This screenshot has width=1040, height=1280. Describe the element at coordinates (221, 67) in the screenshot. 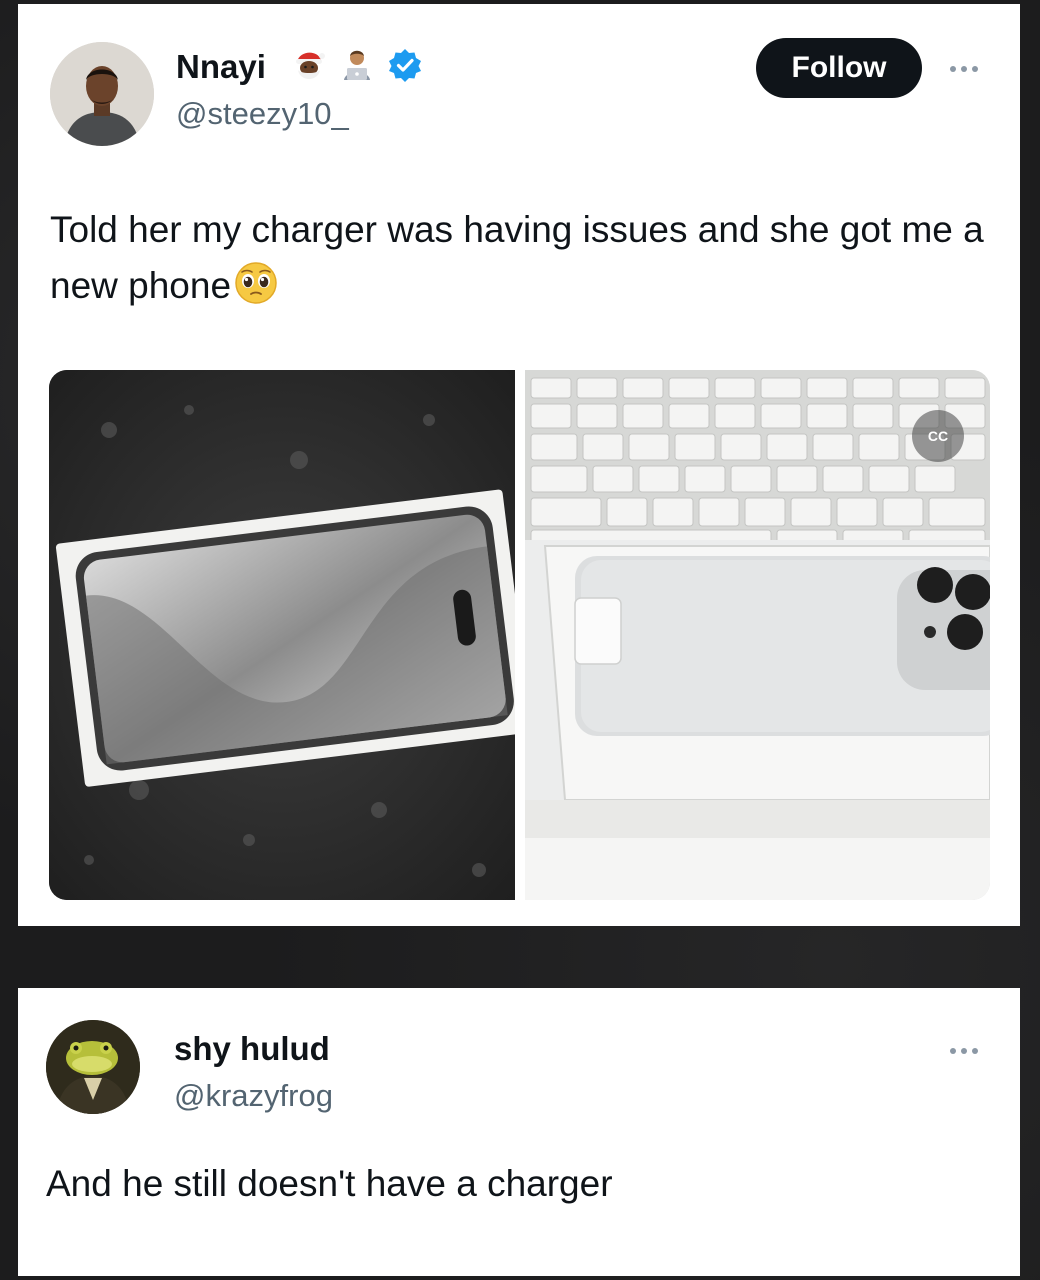

I see `author-name: Nnayi` at that location.